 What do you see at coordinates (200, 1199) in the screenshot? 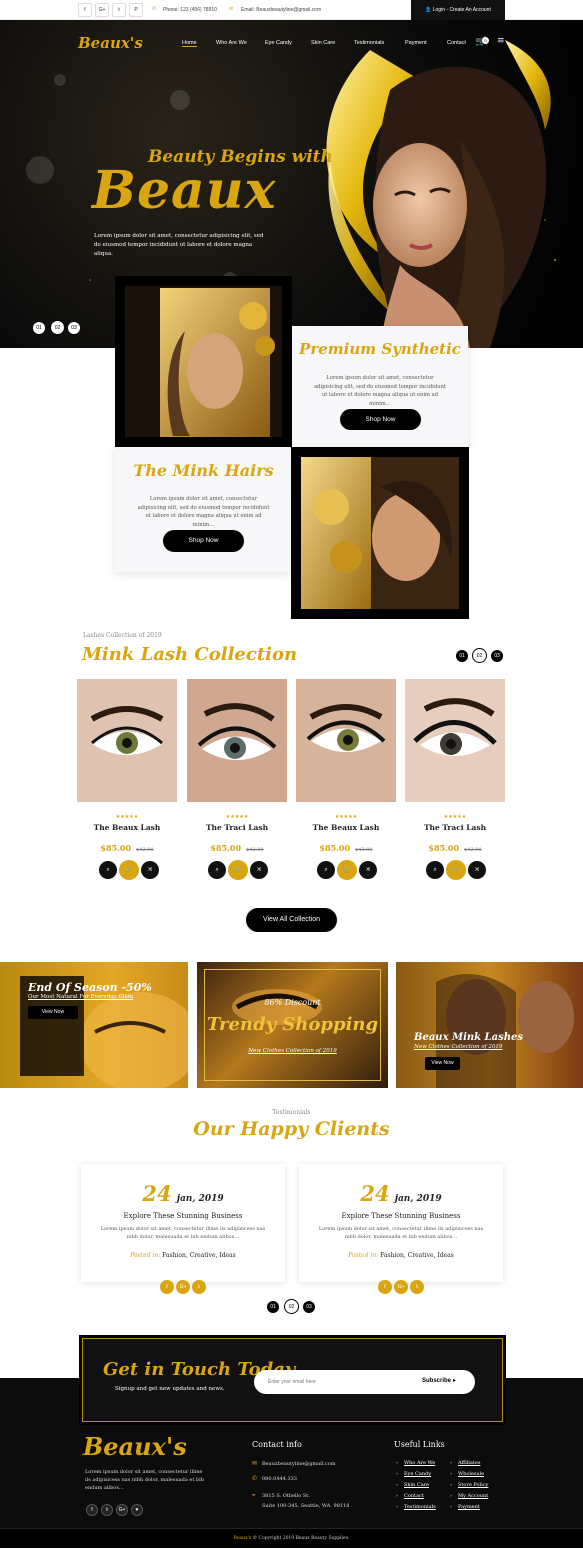
I see `testimonial-month: jan, 2019` at bounding box center [200, 1199].